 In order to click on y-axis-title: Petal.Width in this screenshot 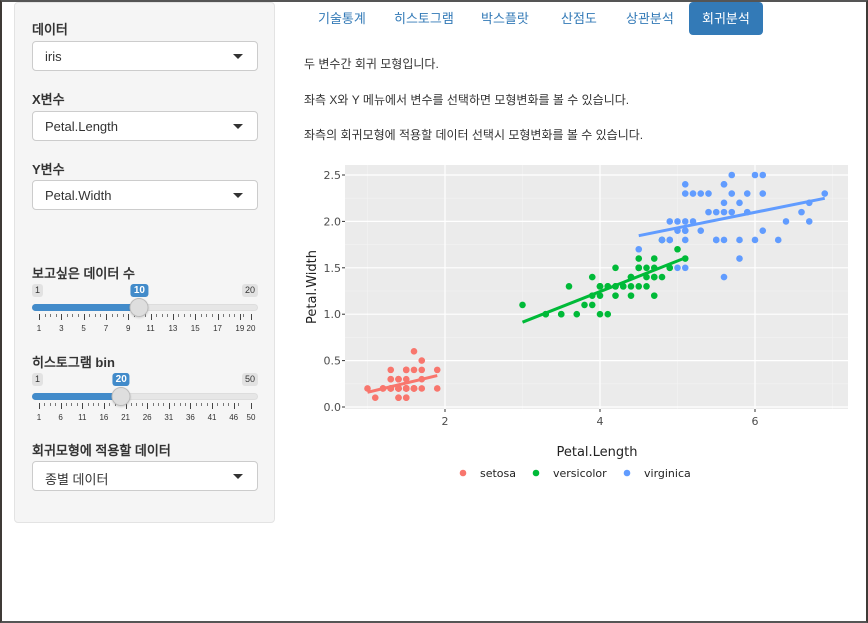, I will do `click(312, 287)`.